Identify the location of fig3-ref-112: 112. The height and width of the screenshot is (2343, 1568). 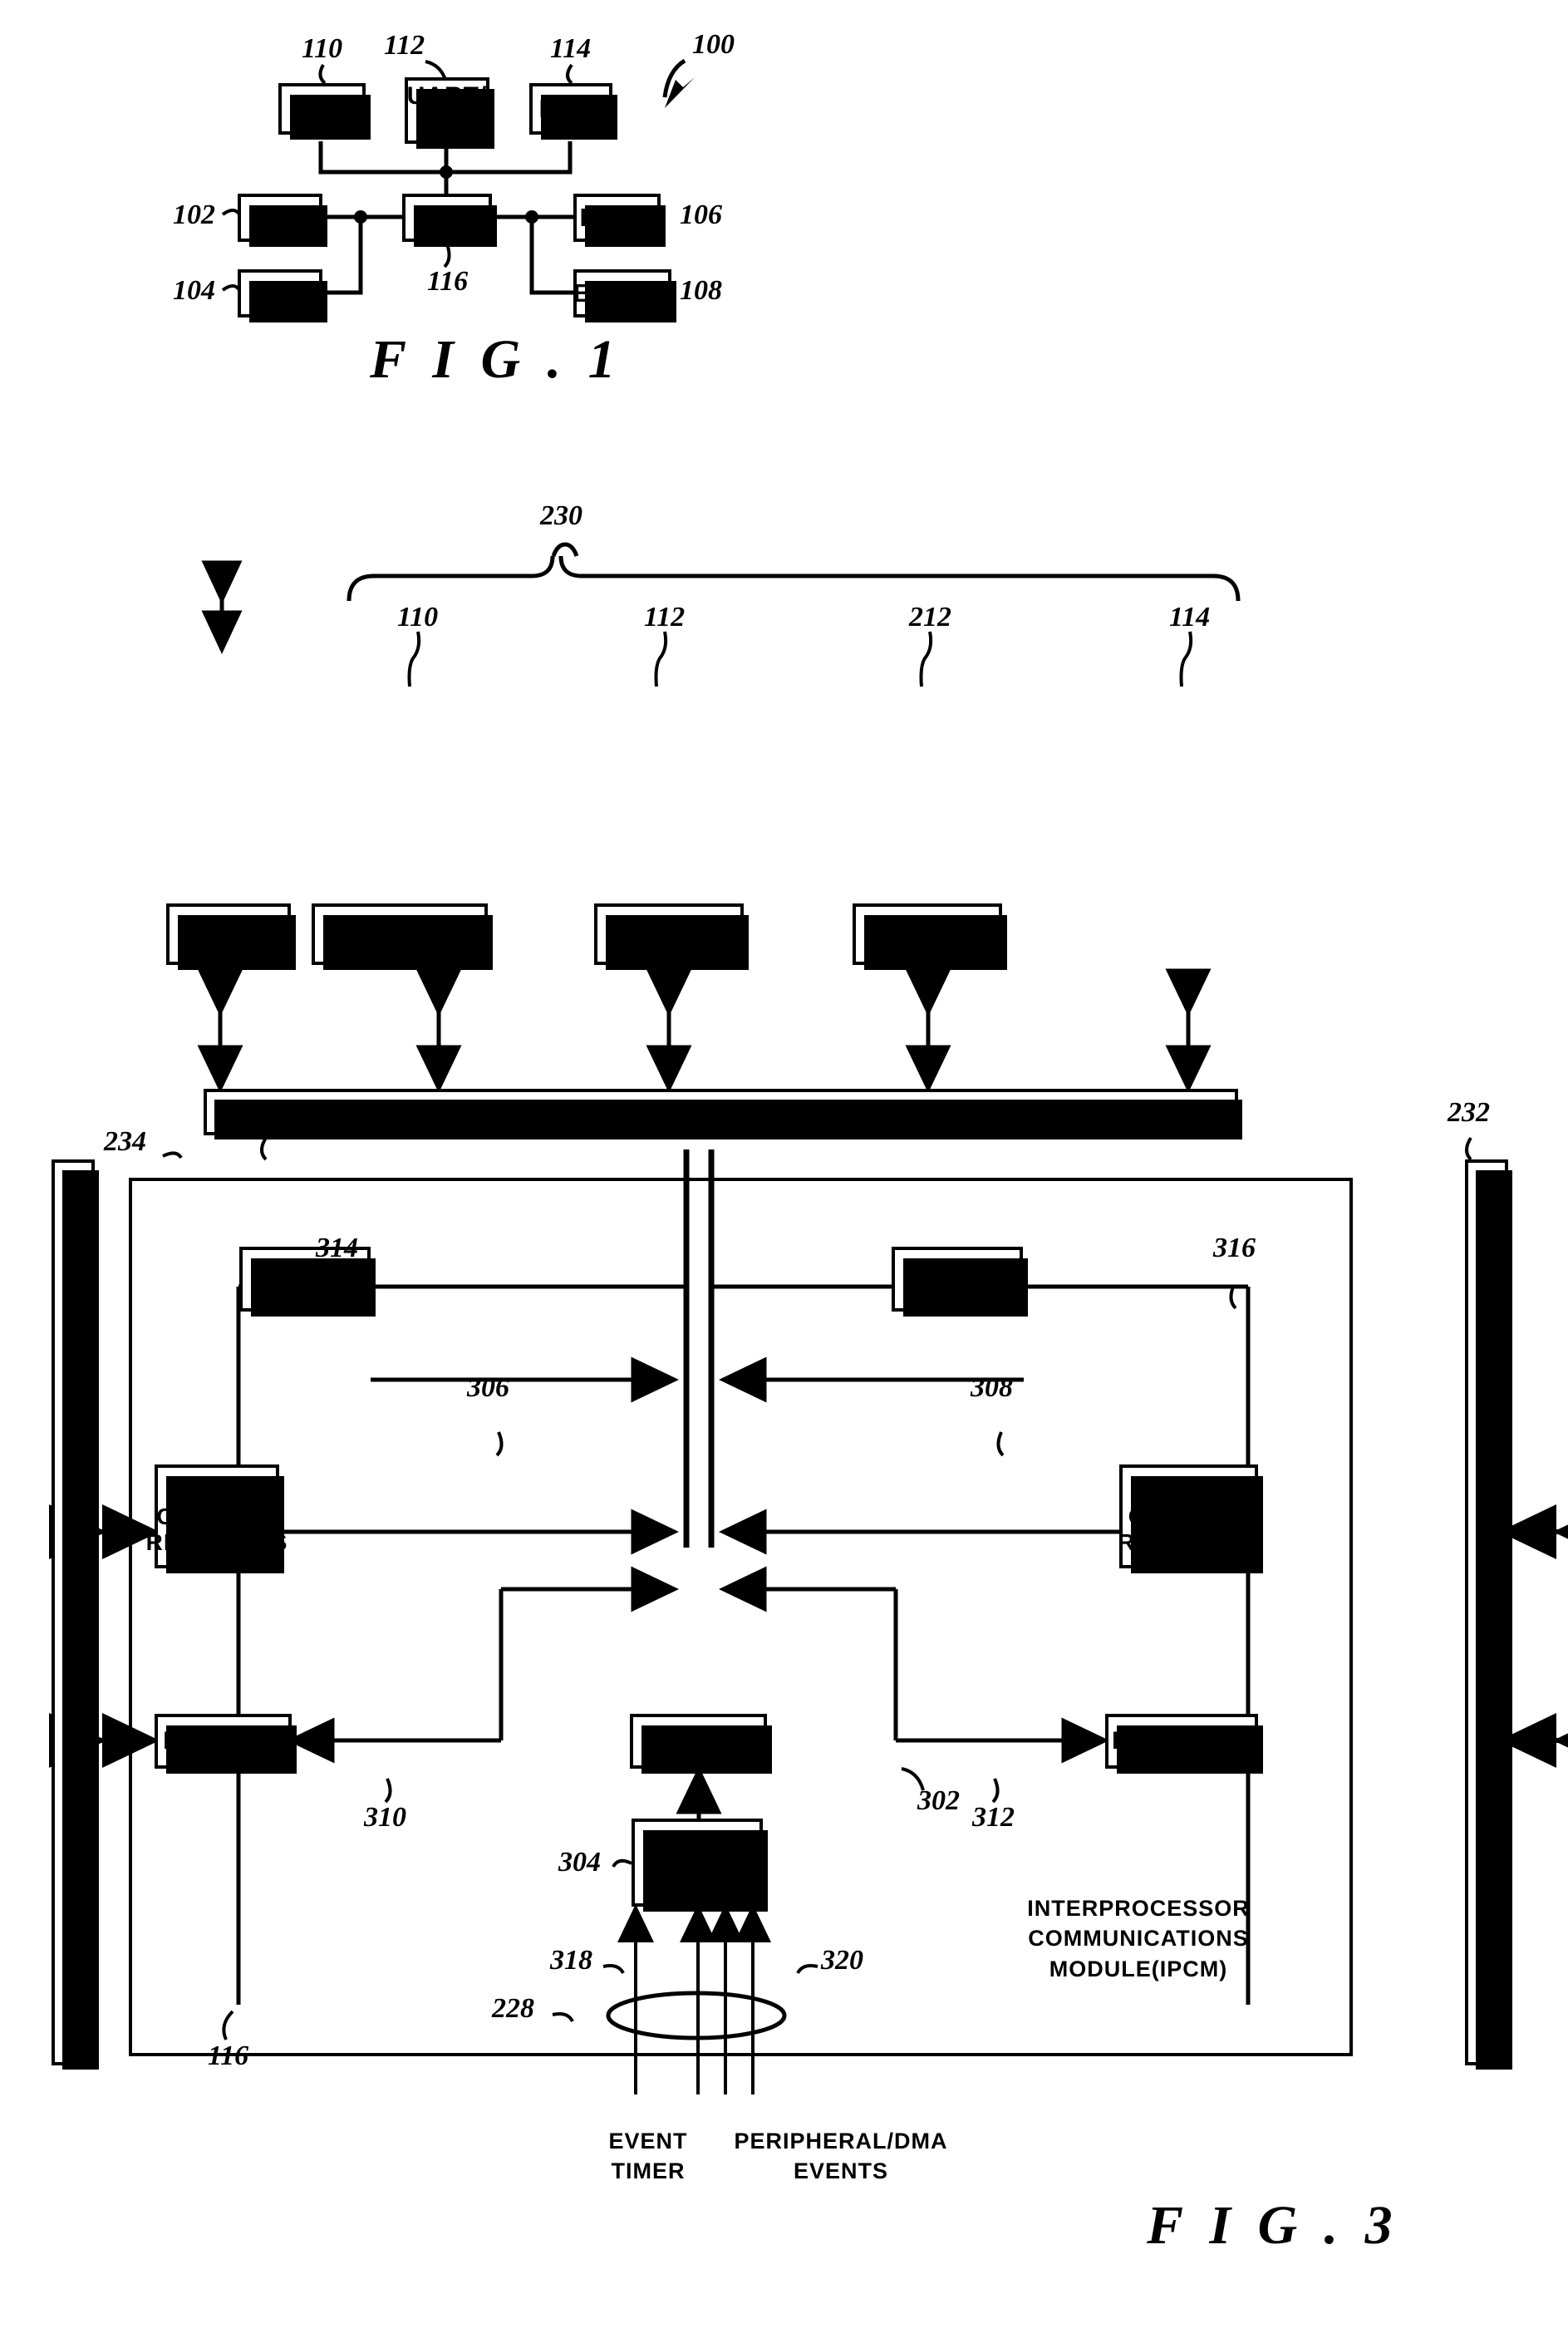
(665, 617).